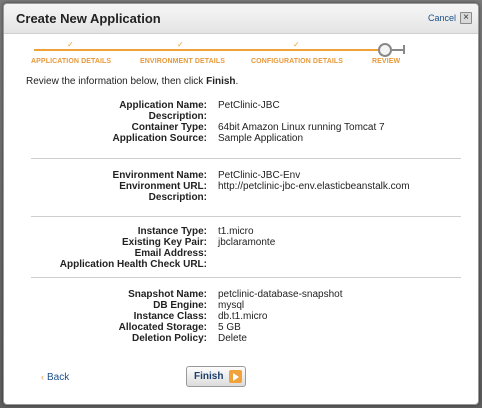 The height and width of the screenshot is (408, 482). Describe the element at coordinates (301, 127) in the screenshot. I see `field-value: 64bit Amazon Linux running Tomcat 7` at that location.